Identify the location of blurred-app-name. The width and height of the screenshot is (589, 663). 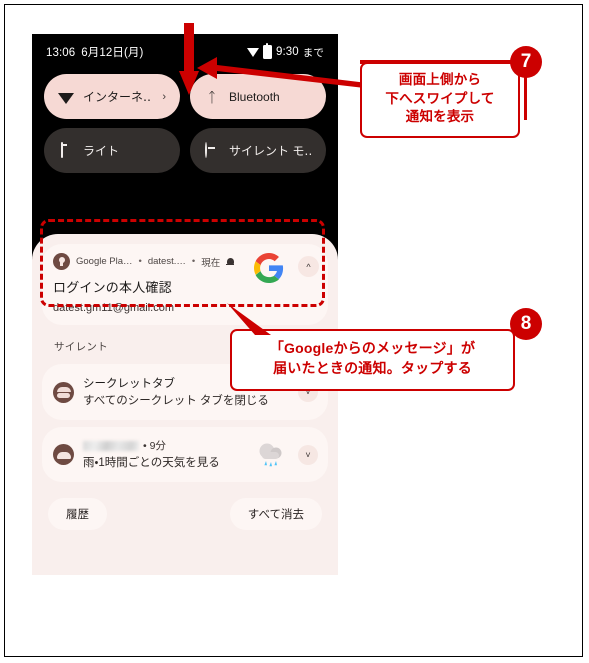
(111, 445).